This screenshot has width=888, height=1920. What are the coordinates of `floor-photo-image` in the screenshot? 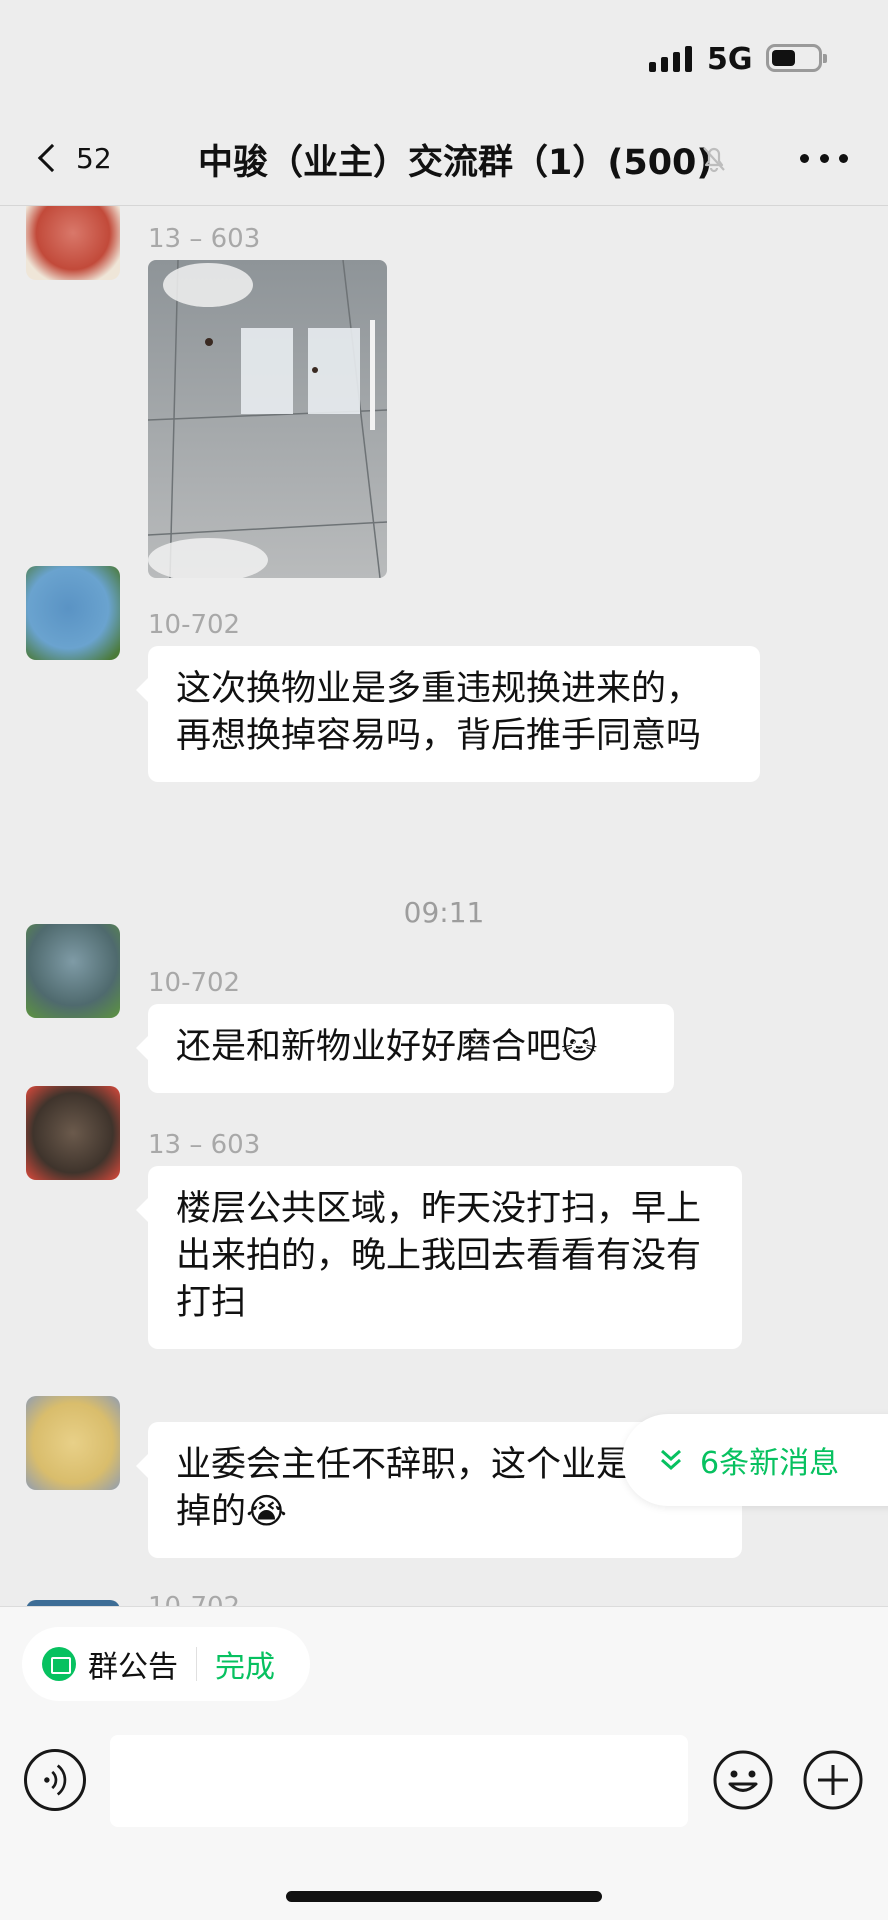 It's located at (267, 419).